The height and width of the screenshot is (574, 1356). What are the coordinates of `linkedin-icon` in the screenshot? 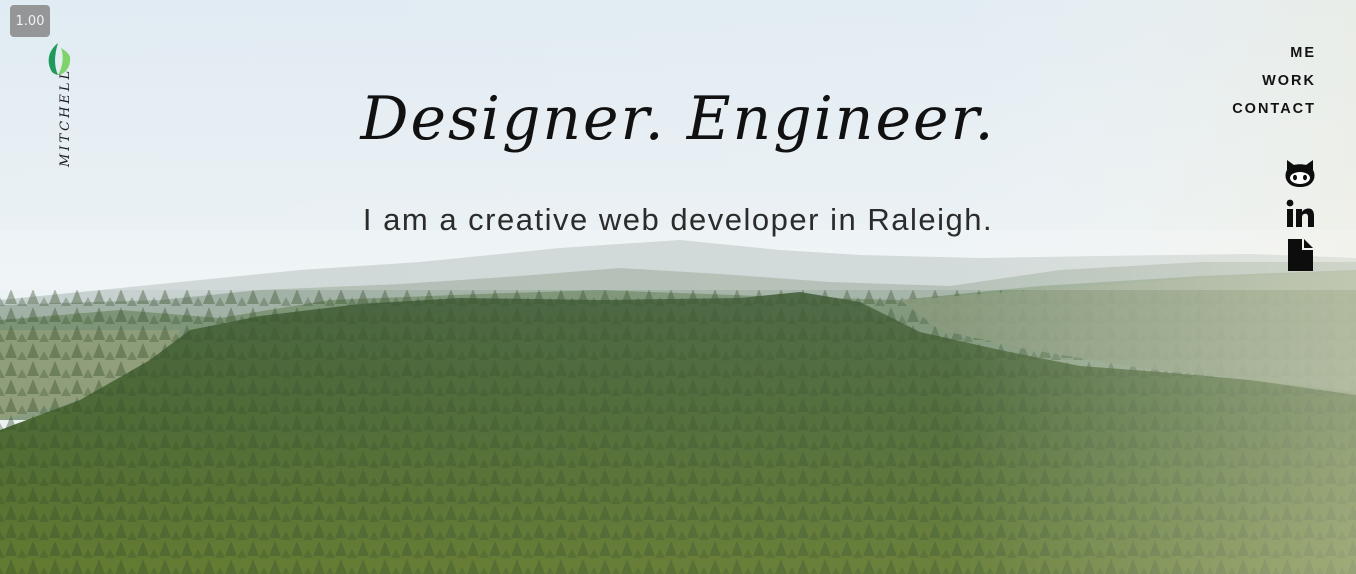 It's located at (1300, 213).